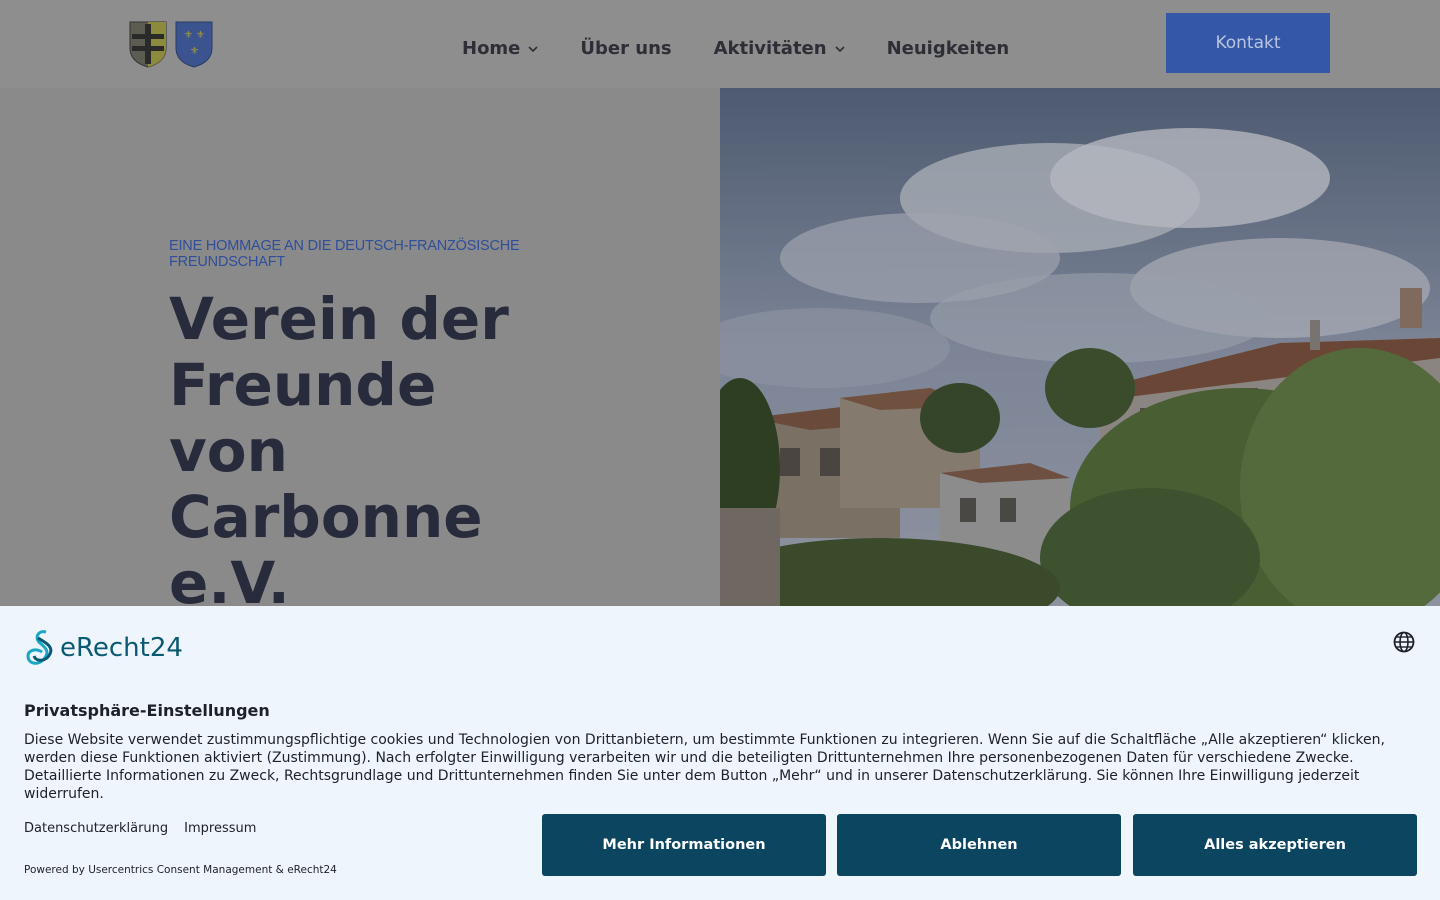 The image size is (1440, 900). I want to click on contact-button: Kontakt, so click(1248, 43).